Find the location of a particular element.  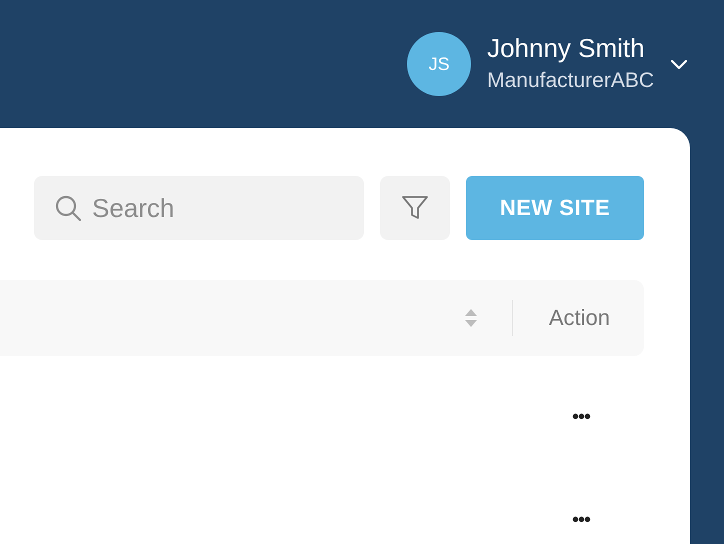

user-name: Johnny Smith is located at coordinates (566, 48).